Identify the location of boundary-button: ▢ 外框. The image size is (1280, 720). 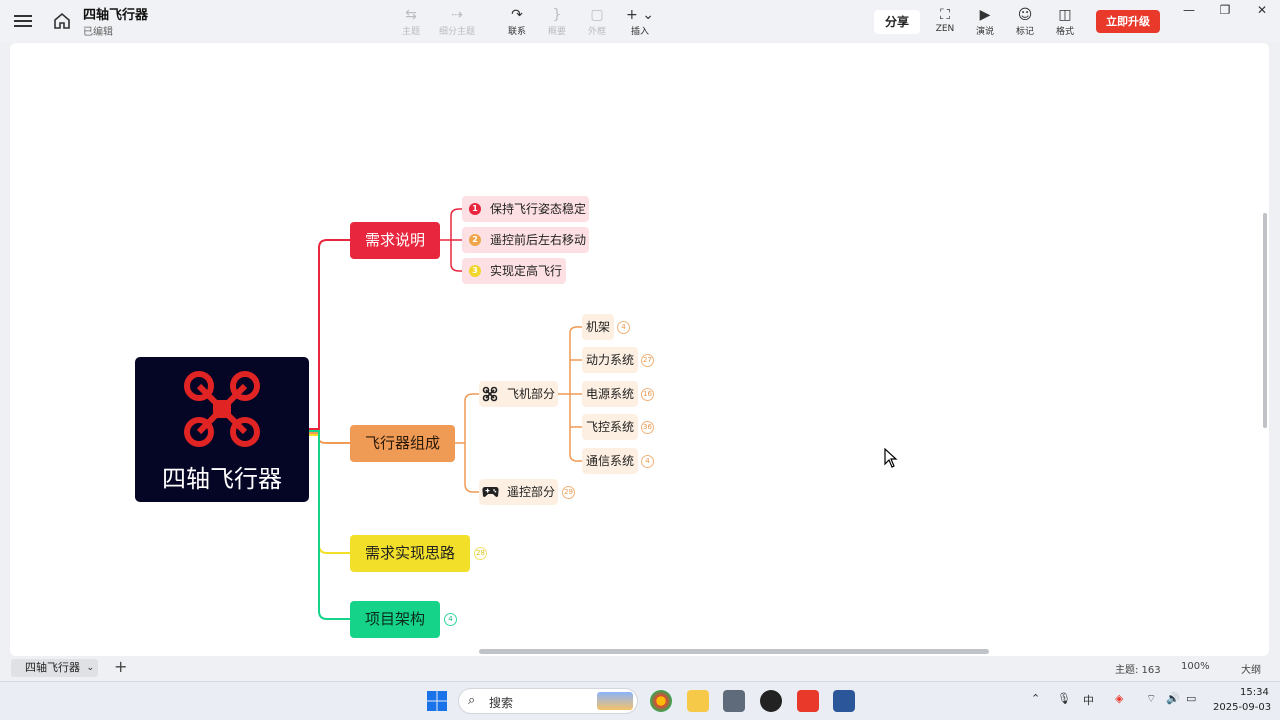
(597, 23).